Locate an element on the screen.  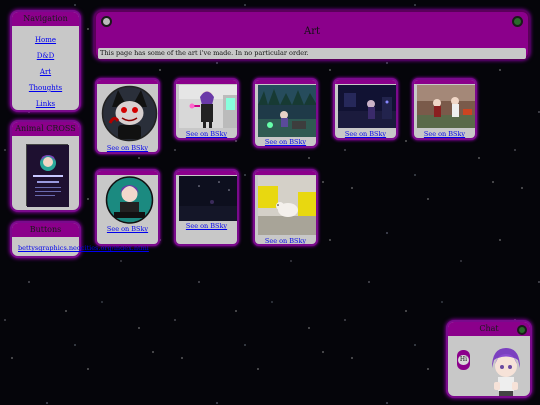
art-card-5: See on BSky is located at coordinates (444, 109).